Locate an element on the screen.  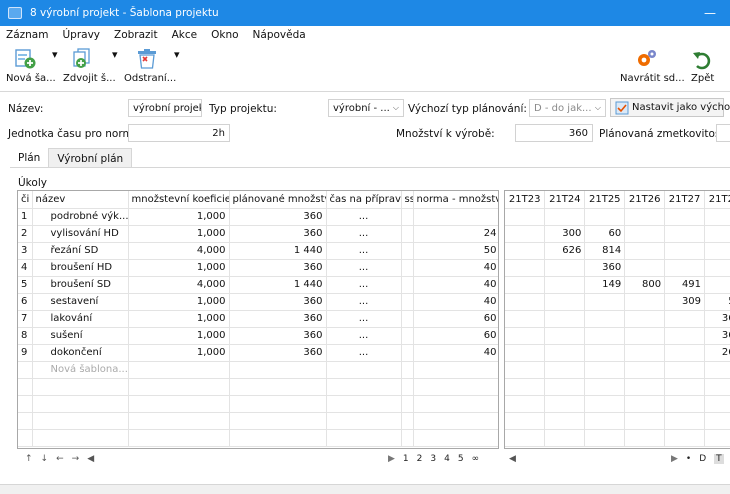
nav-up-arrow-icon: ↑ is located at coordinates (29, 459).